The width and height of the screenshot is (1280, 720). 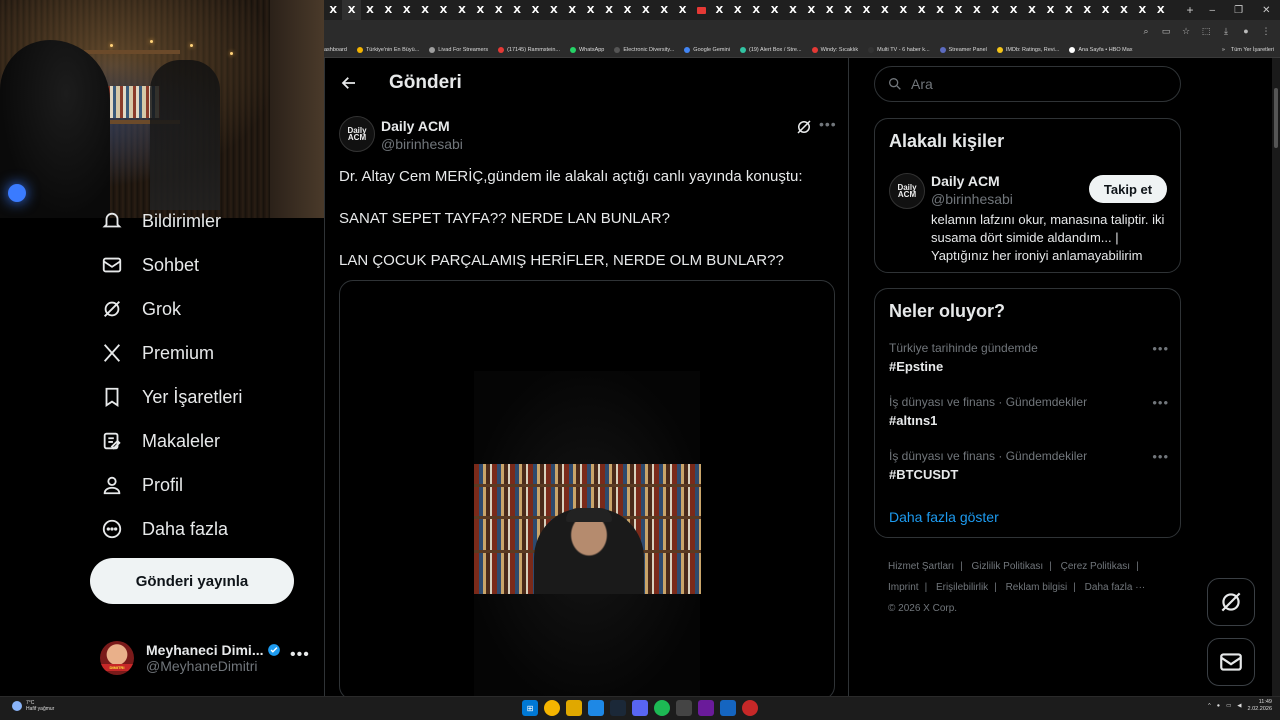 What do you see at coordinates (965, 181) in the screenshot?
I see `related-name: Daily ACM` at bounding box center [965, 181].